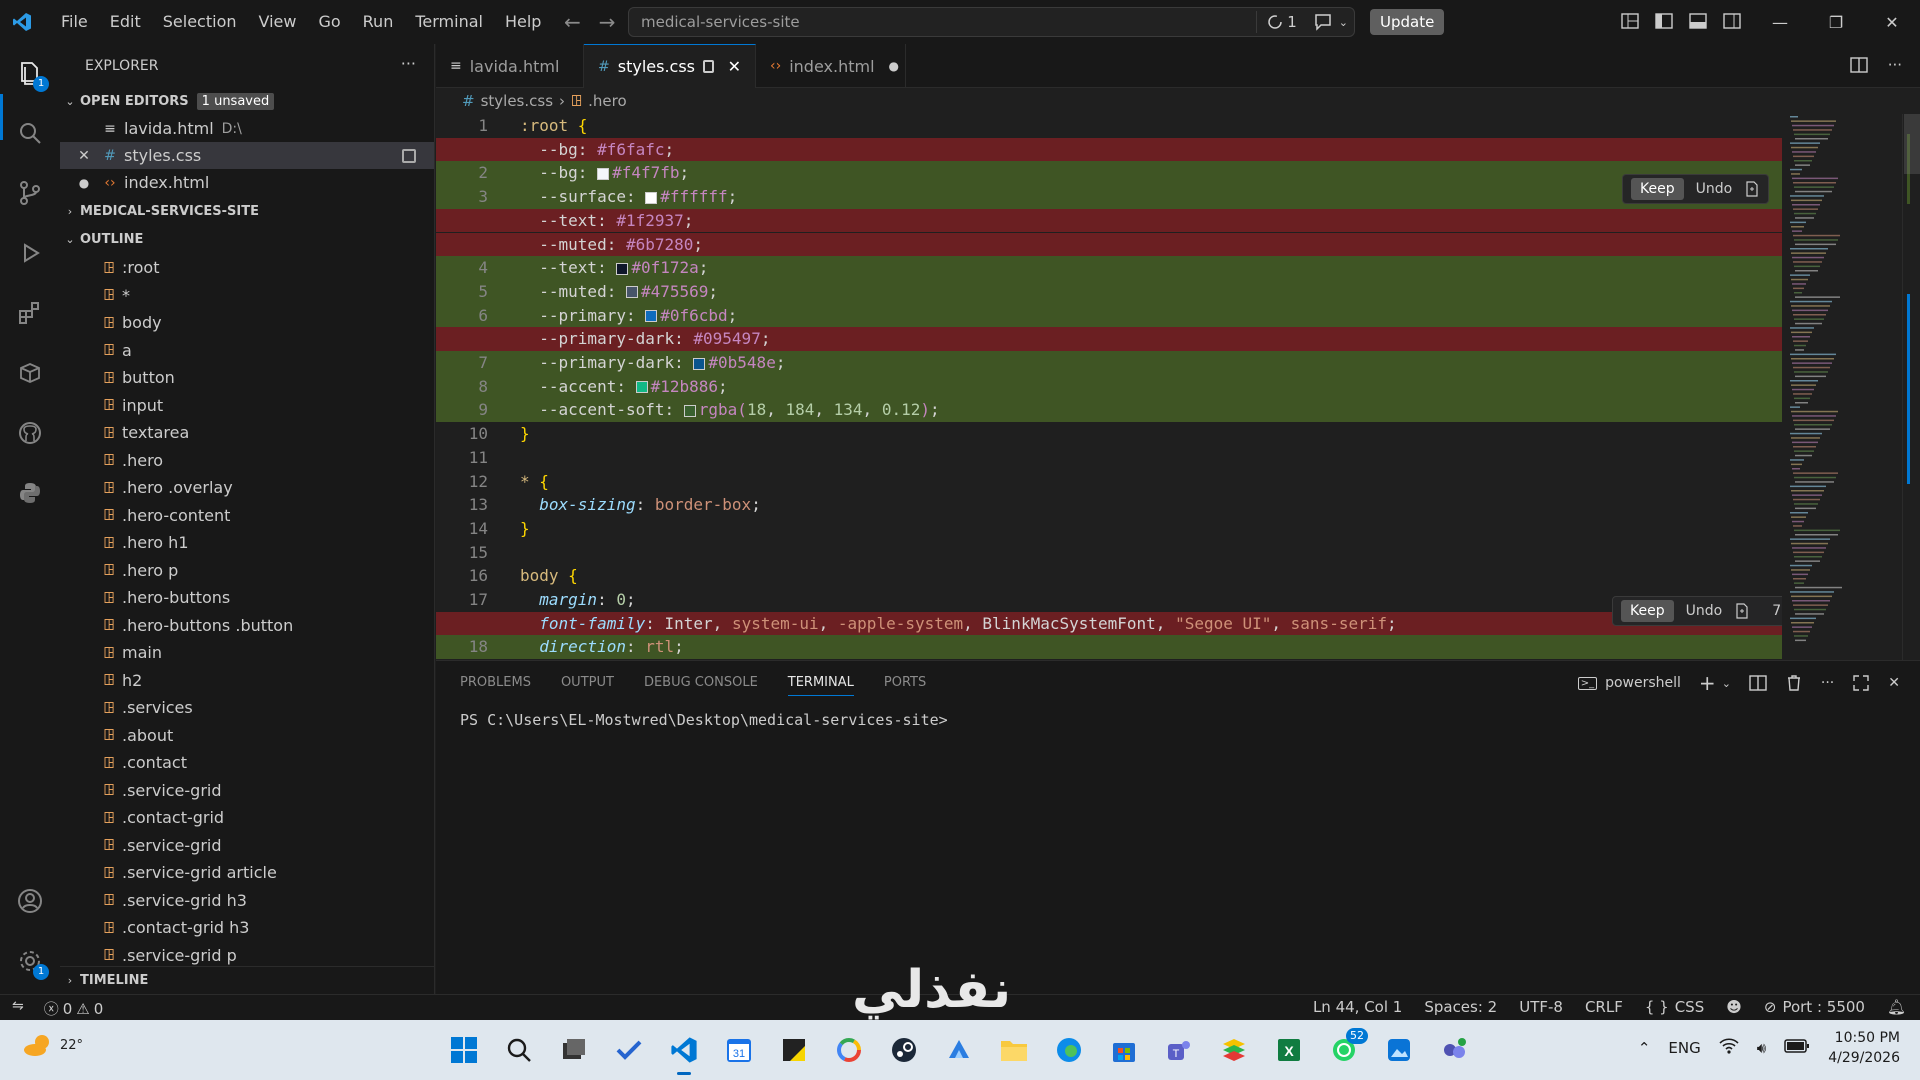 Image resolution: width=1920 pixels, height=1080 pixels. I want to click on sticky-notes-icon, so click(794, 1050).